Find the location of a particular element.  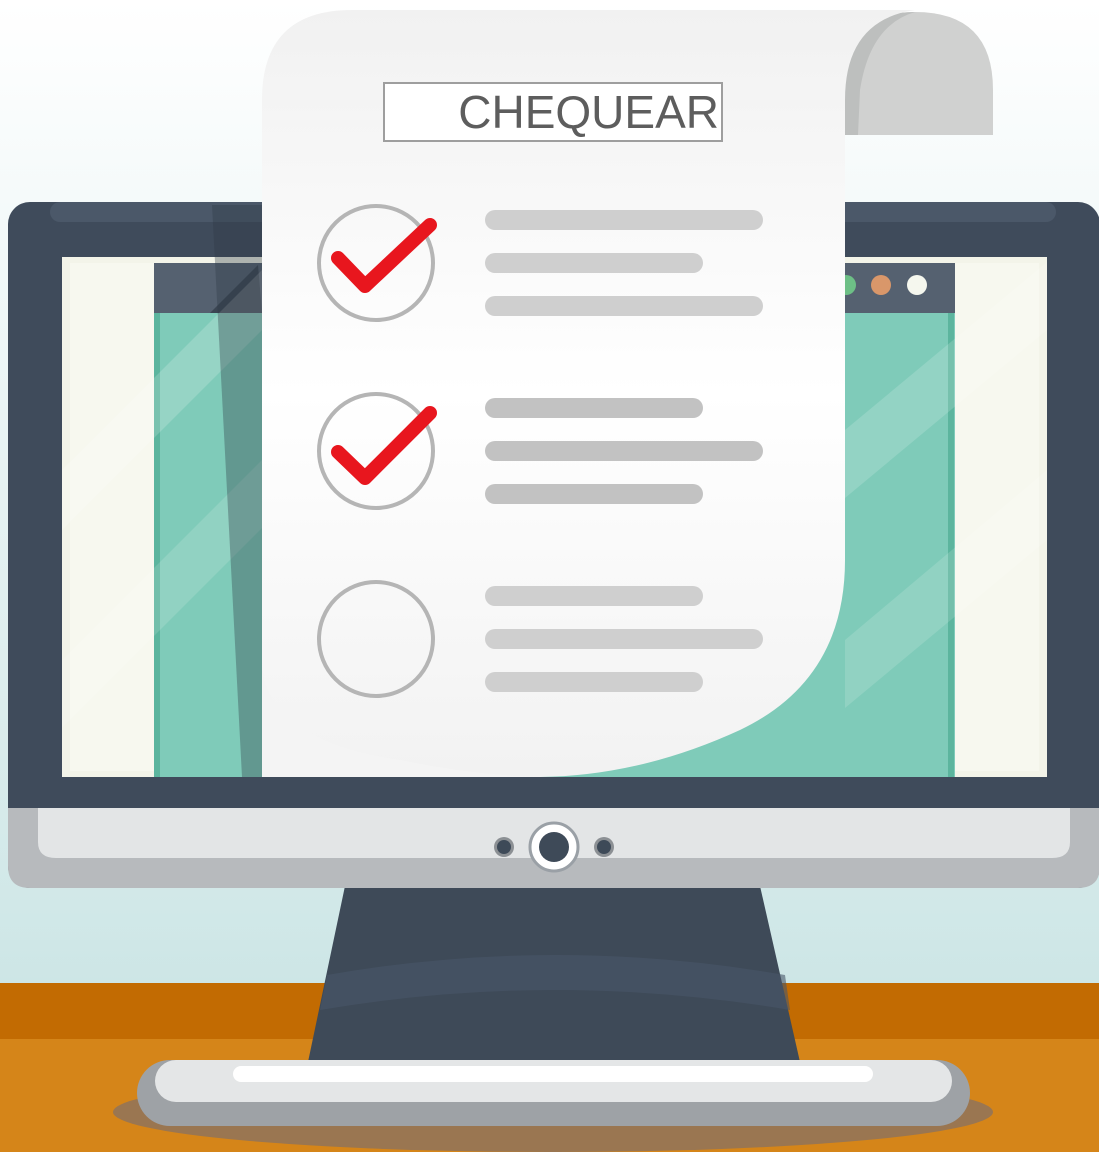

webcam-left-dot-inner is located at coordinates (504, 847).